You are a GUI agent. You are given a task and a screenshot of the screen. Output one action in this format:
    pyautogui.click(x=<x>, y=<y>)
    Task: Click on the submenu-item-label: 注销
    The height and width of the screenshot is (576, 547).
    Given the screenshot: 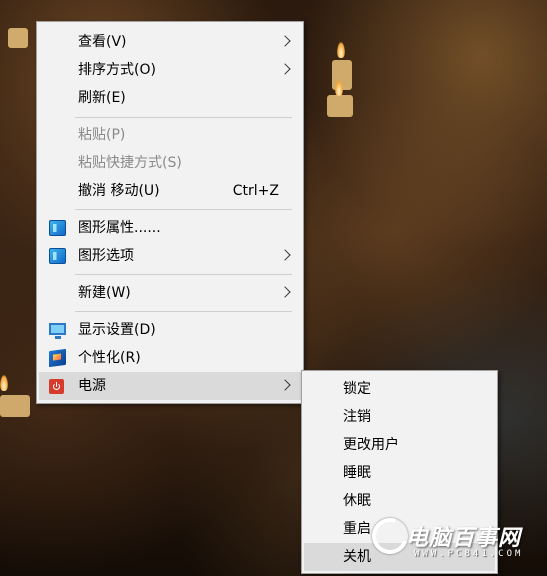 What is the action you would take?
    pyautogui.click(x=357, y=417)
    